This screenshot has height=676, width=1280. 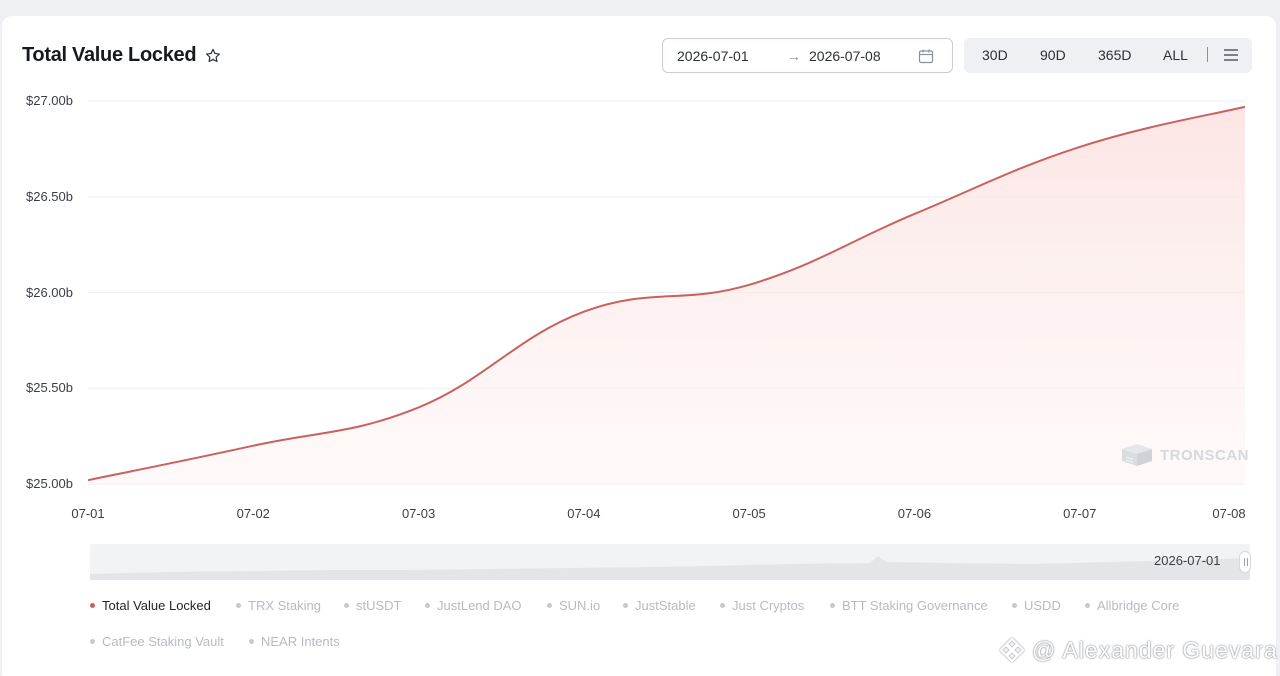 I want to click on legend-item: JustLend DAO, so click(x=473, y=605).